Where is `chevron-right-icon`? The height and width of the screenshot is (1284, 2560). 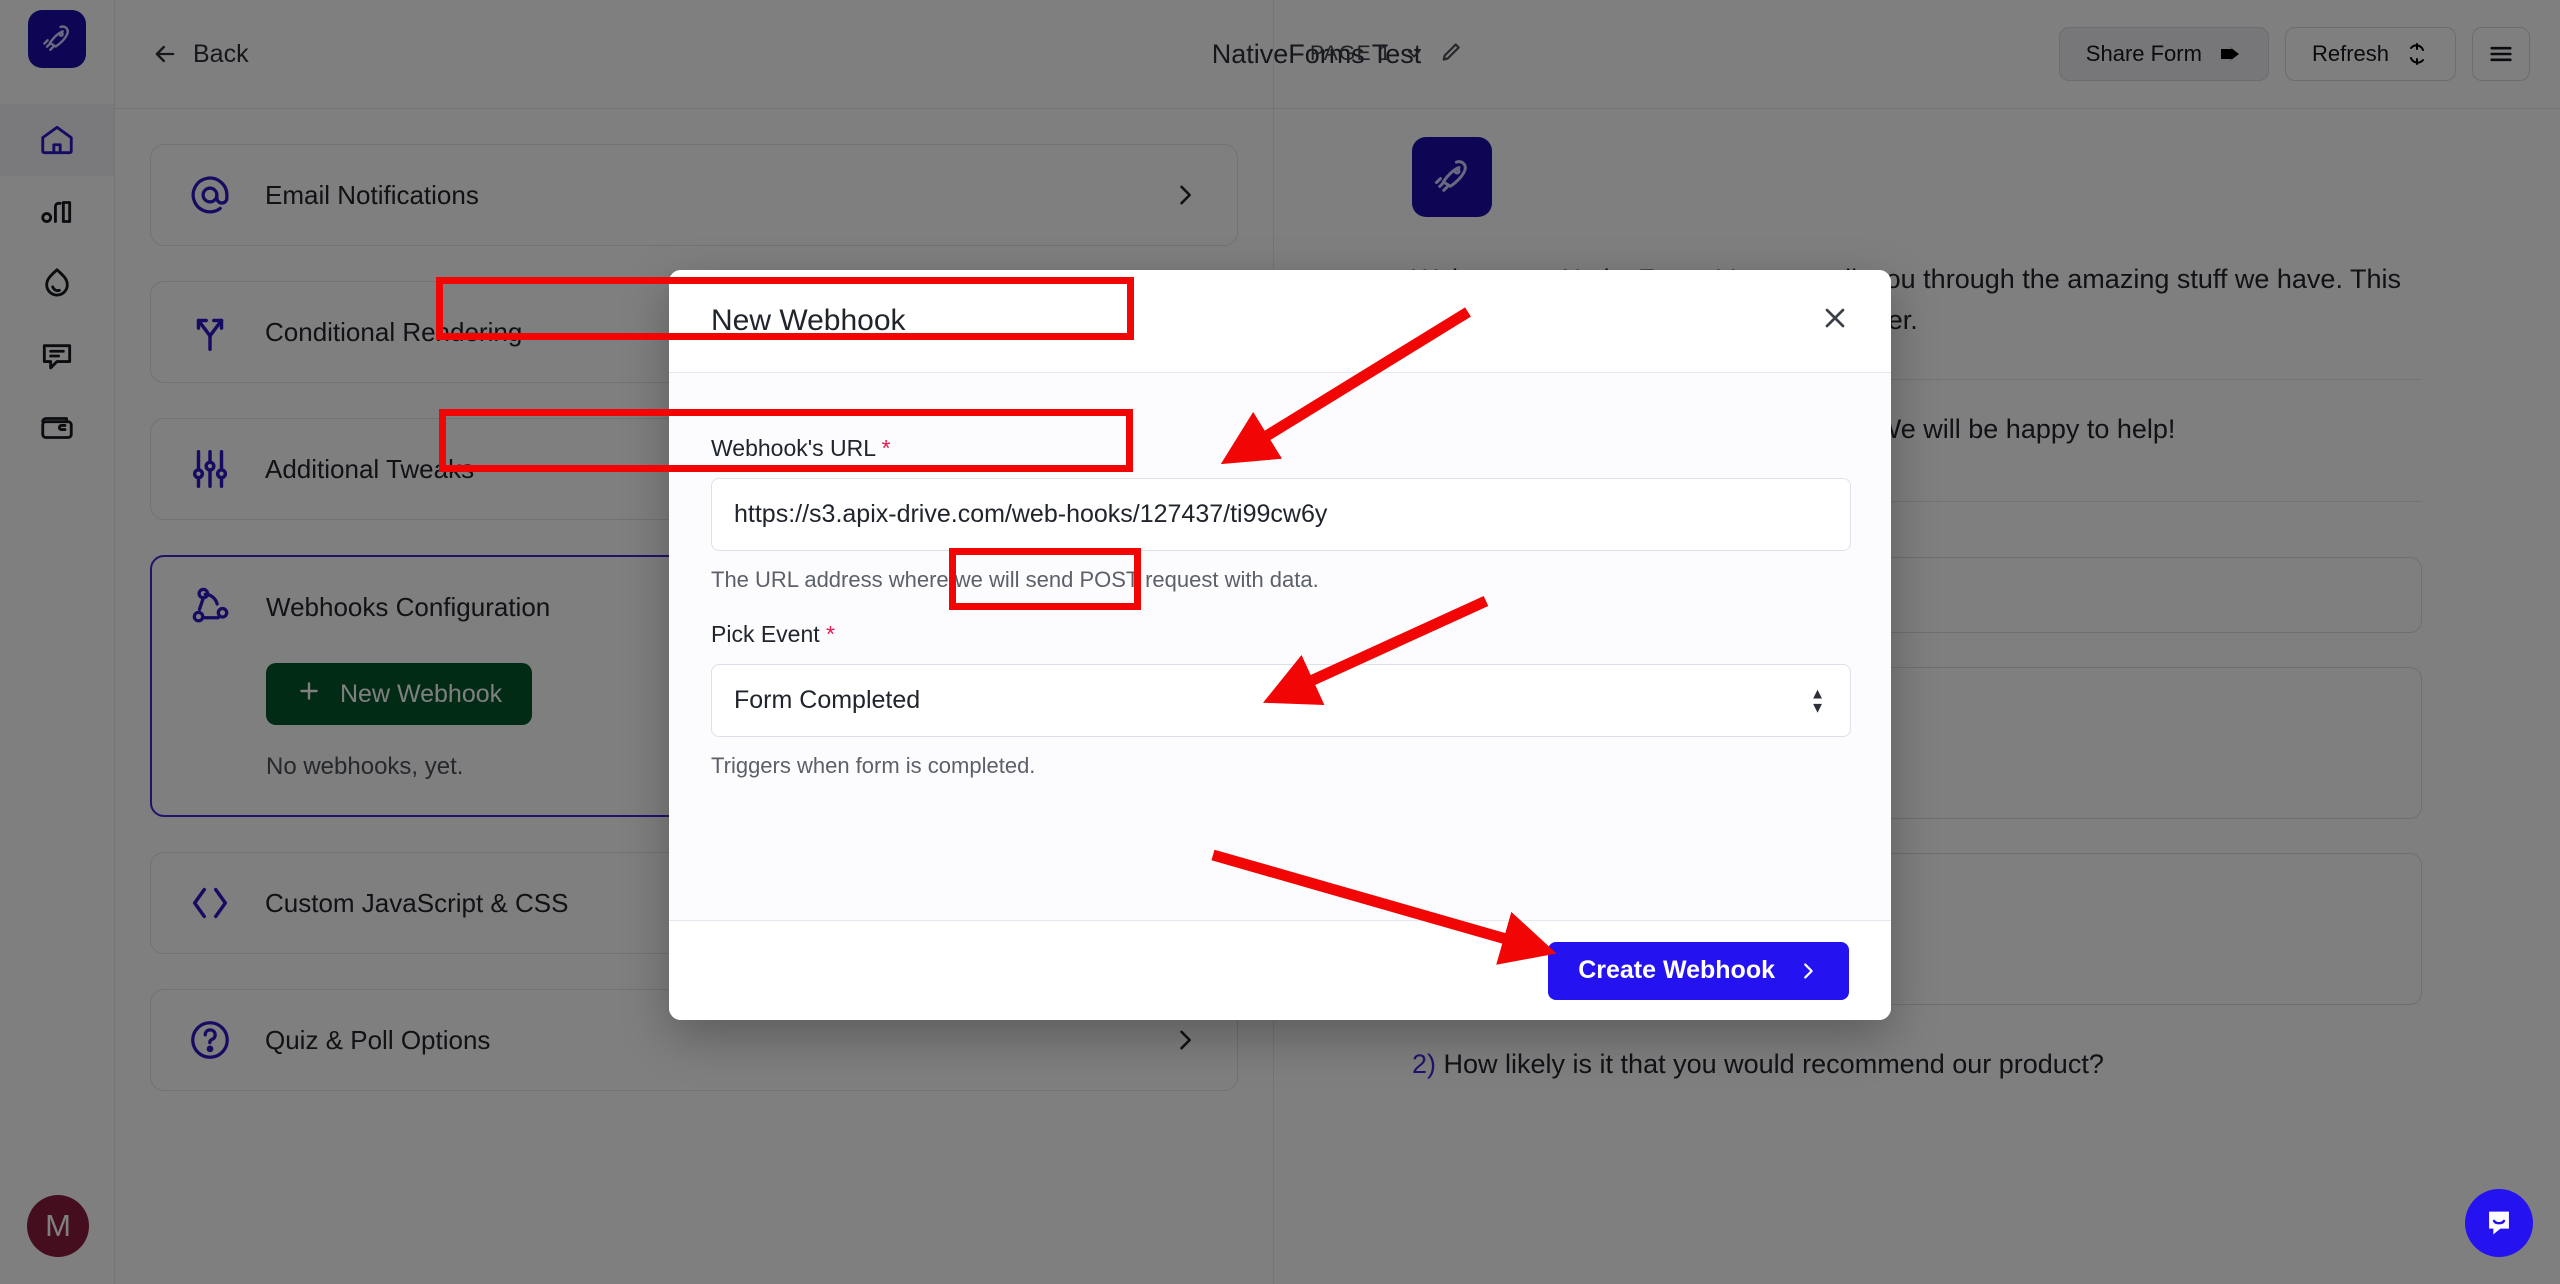
chevron-right-icon is located at coordinates (1808, 970).